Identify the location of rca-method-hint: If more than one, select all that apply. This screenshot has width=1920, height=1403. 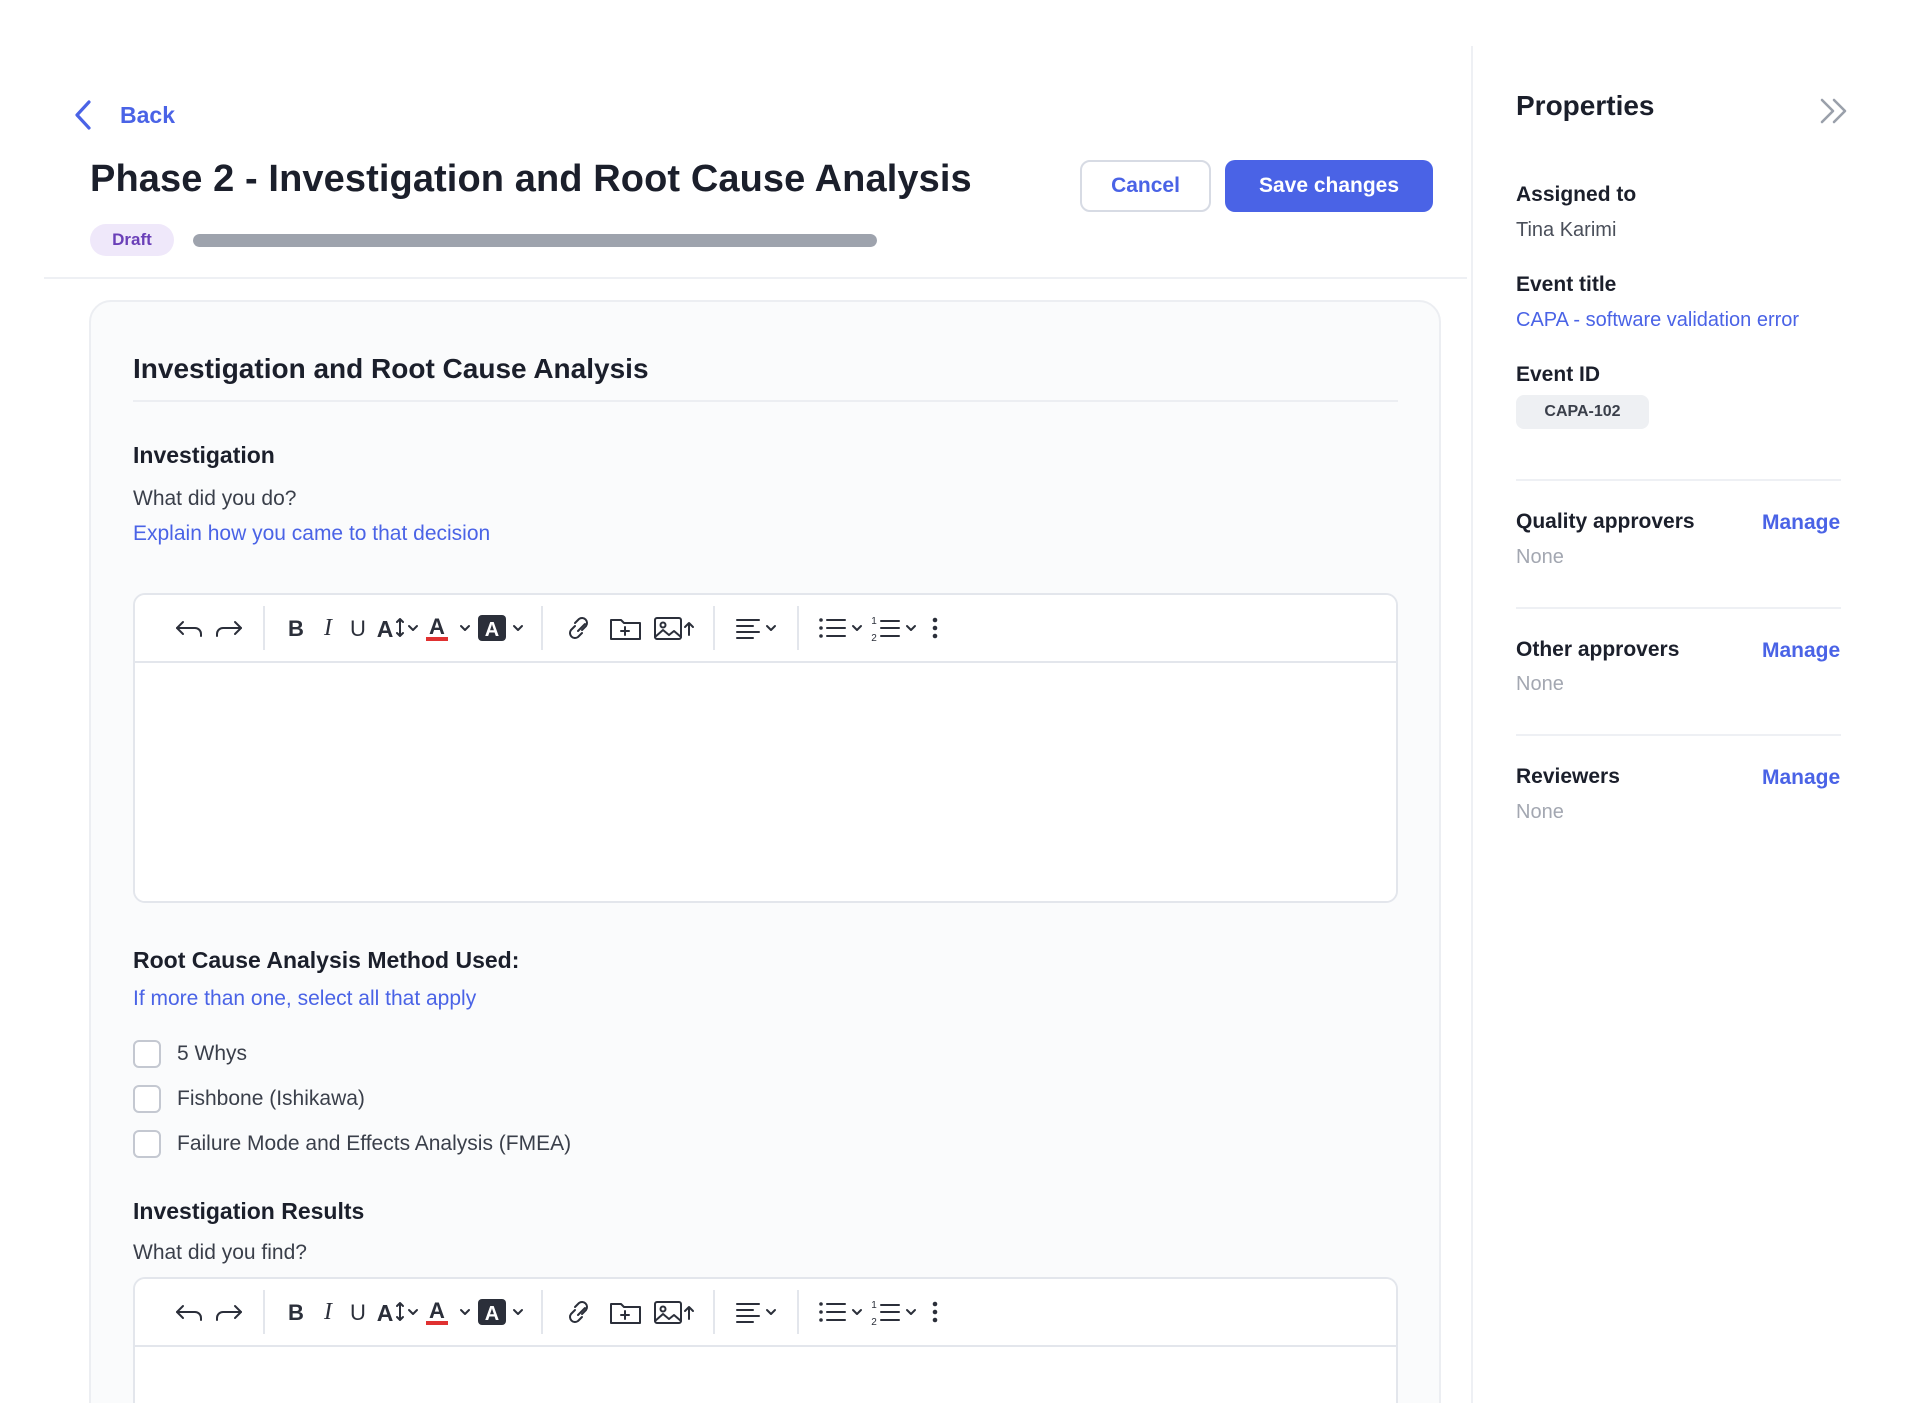
(305, 998).